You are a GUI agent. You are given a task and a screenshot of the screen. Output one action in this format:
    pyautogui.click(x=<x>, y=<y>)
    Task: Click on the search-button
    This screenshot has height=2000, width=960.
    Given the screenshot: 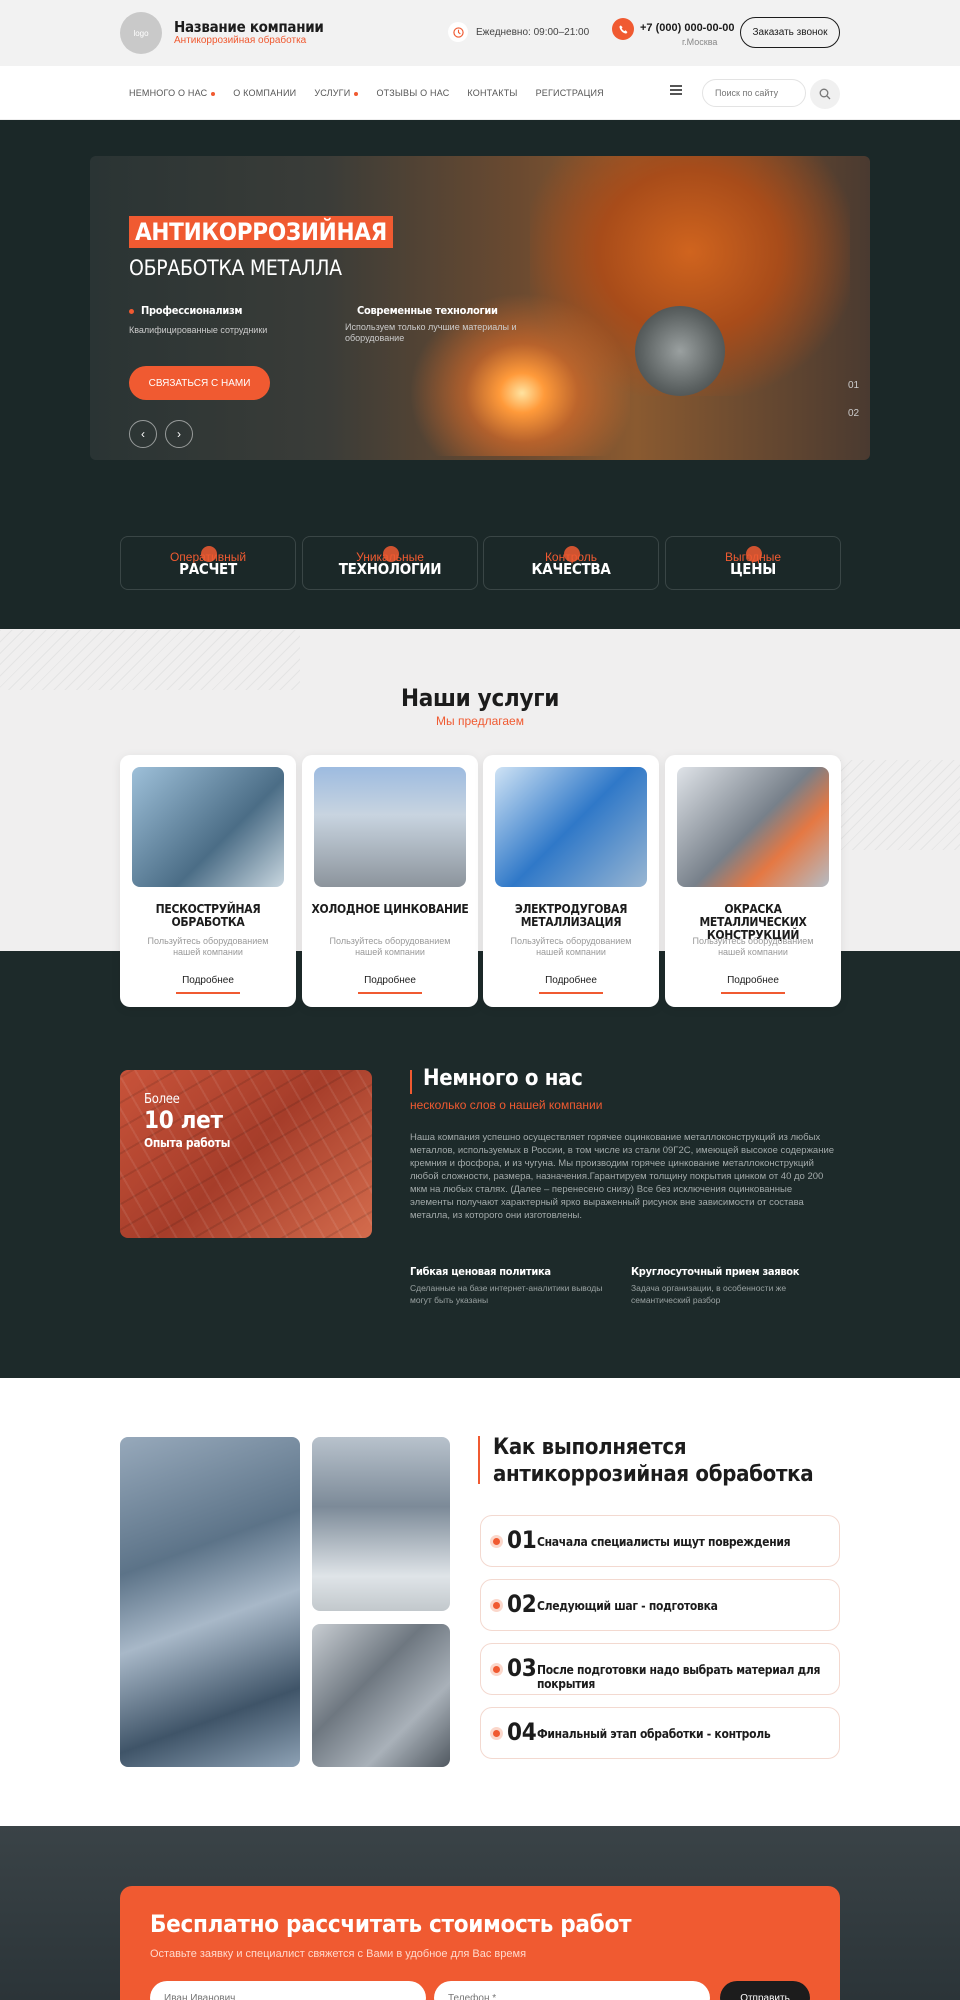 What is the action you would take?
    pyautogui.click(x=825, y=94)
    